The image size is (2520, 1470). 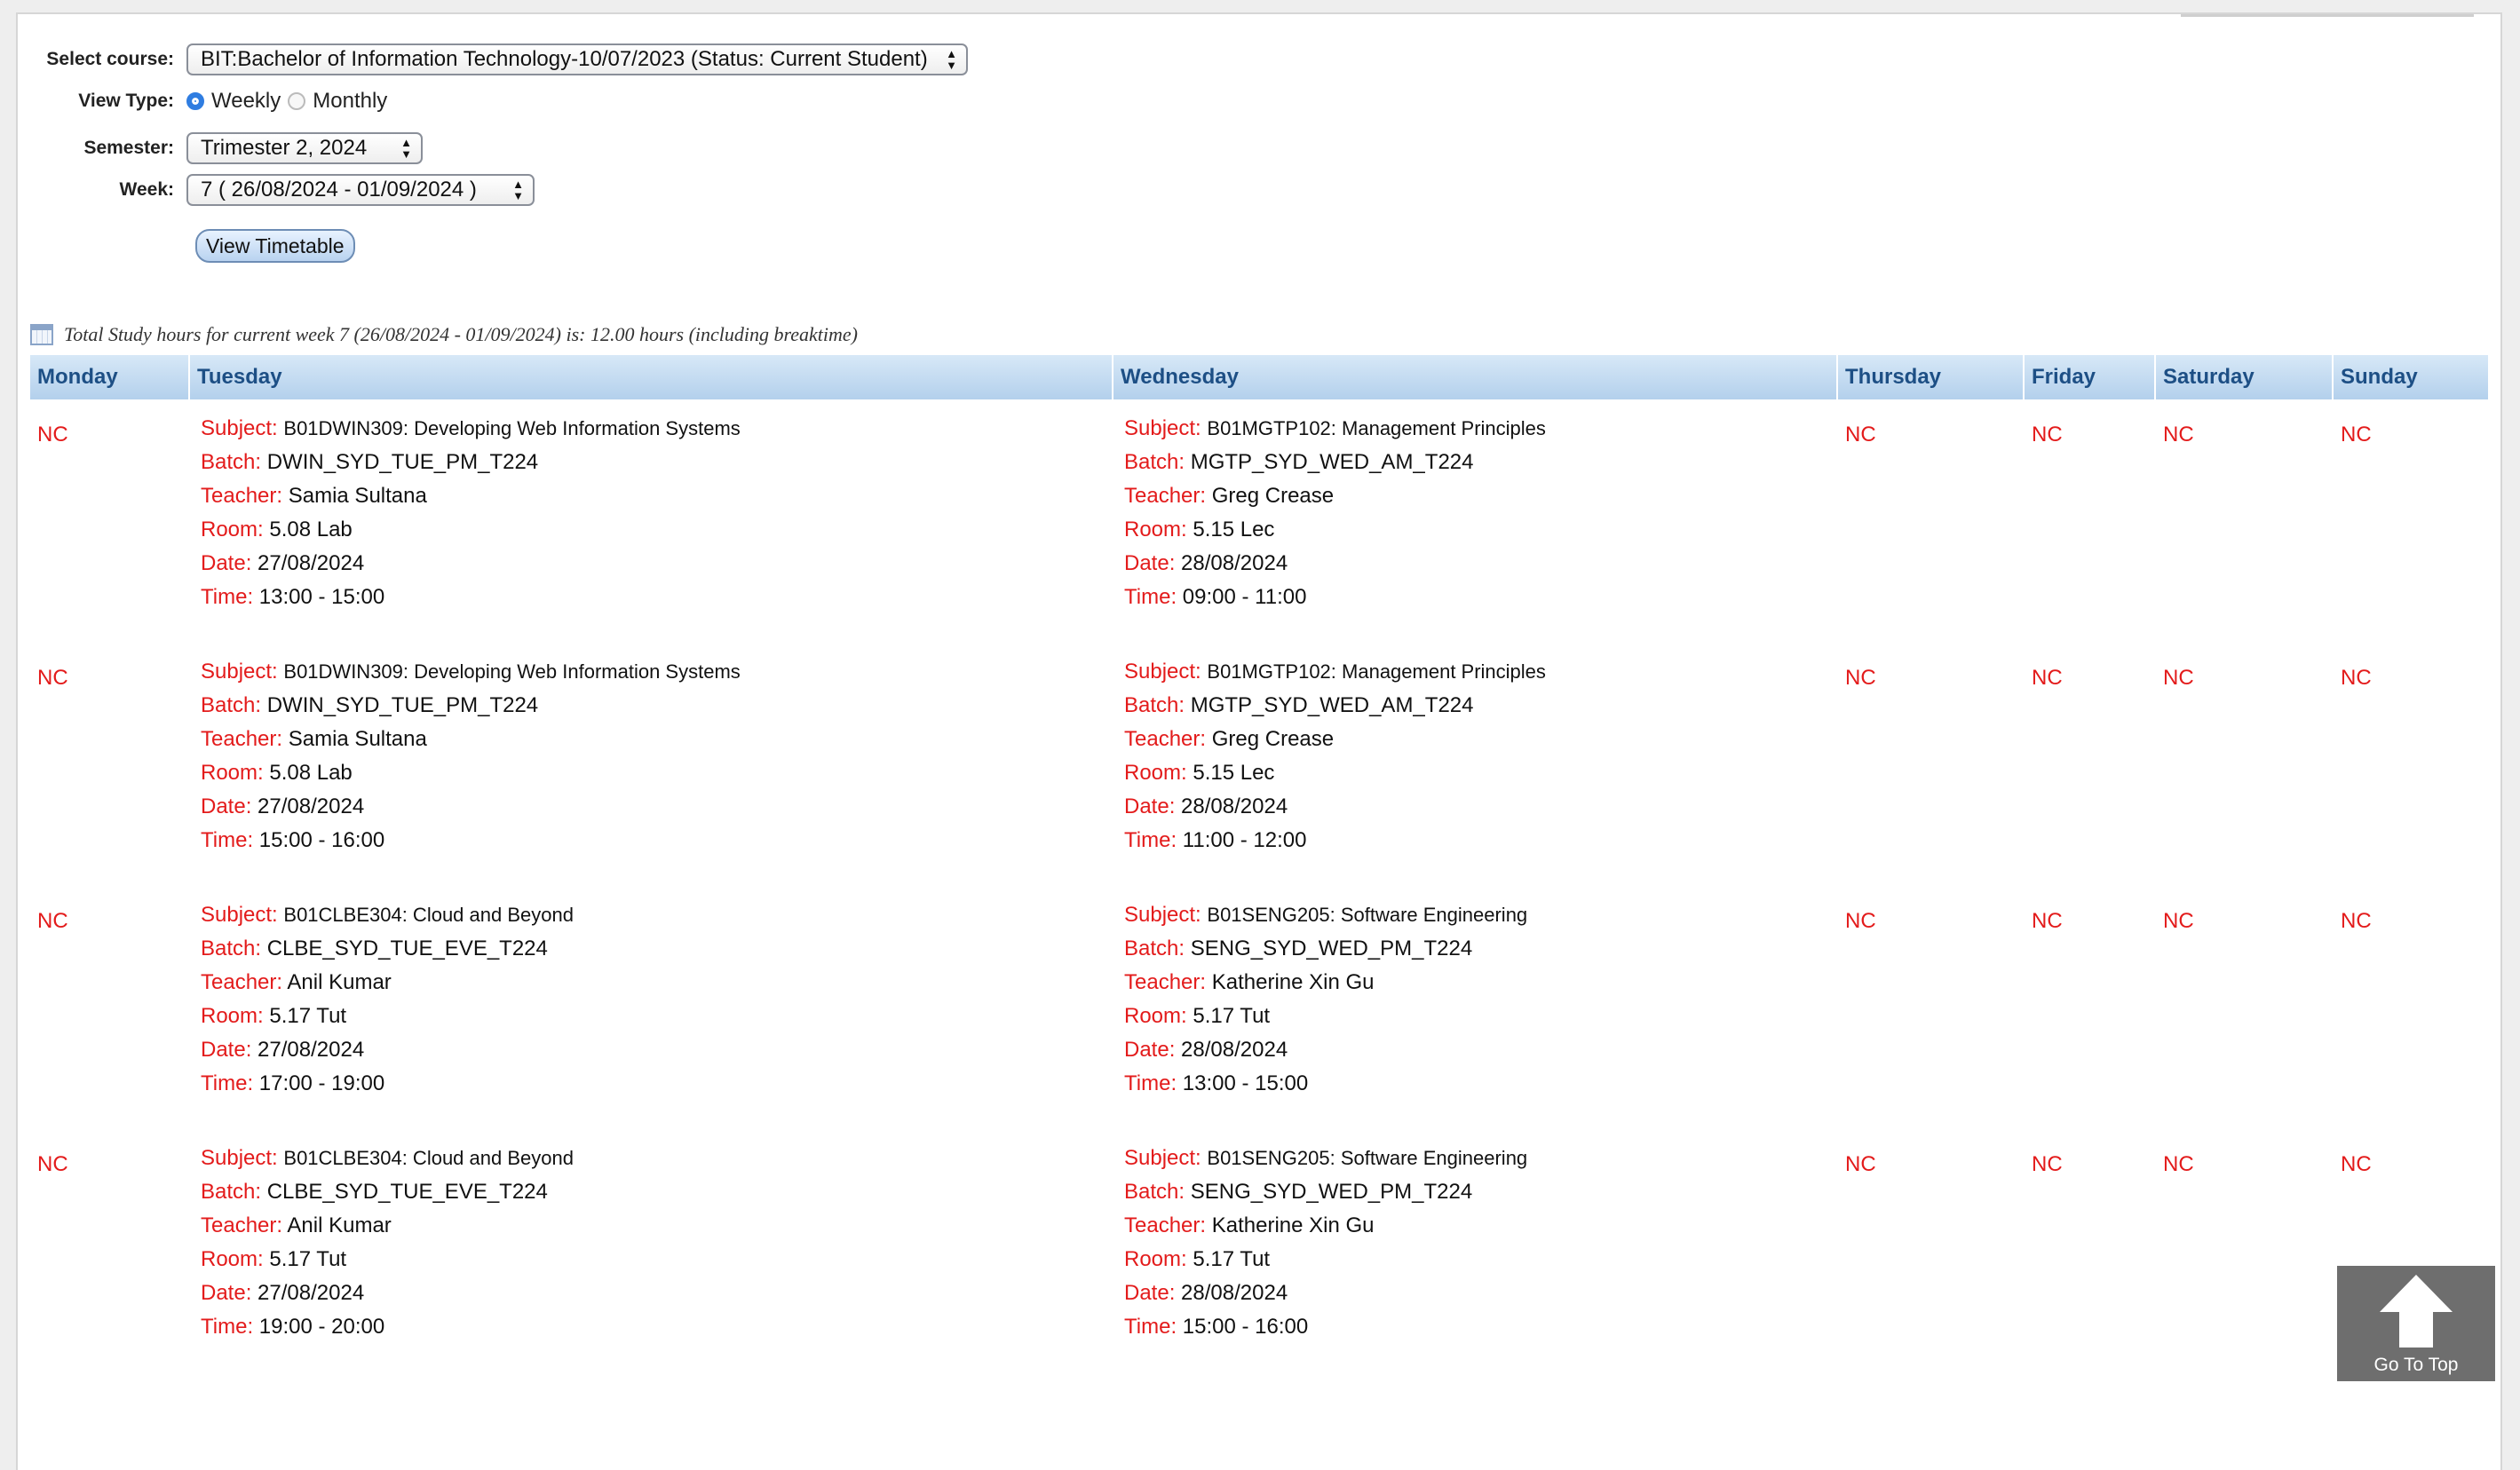 I want to click on entry-date: Date: 28/08/2024, so click(x=1481, y=807).